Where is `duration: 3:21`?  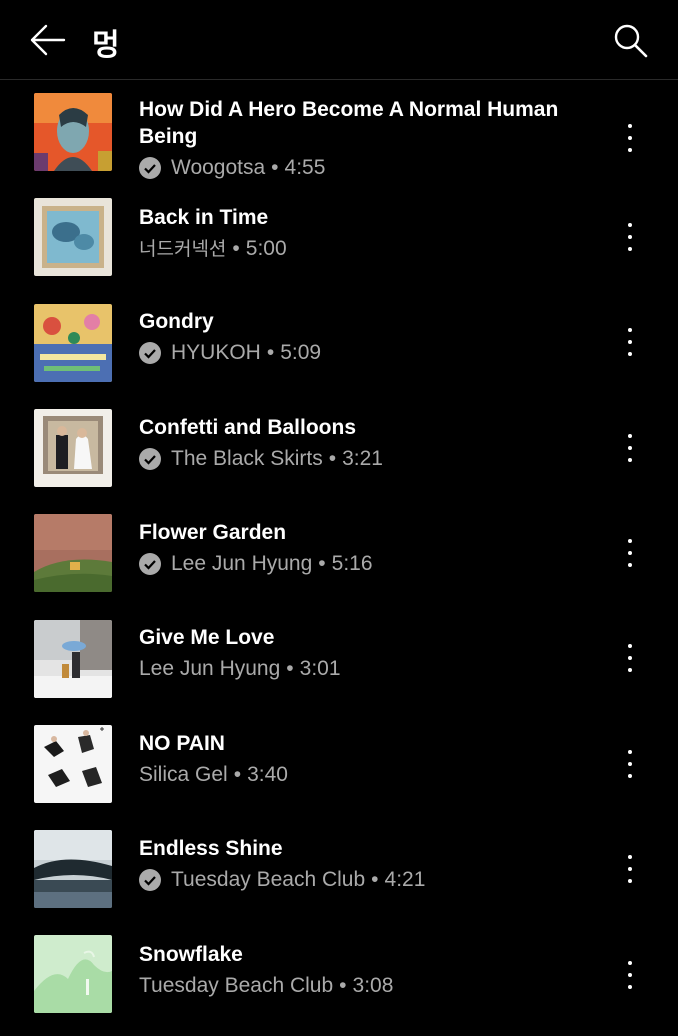 duration: 3:21 is located at coordinates (362, 458).